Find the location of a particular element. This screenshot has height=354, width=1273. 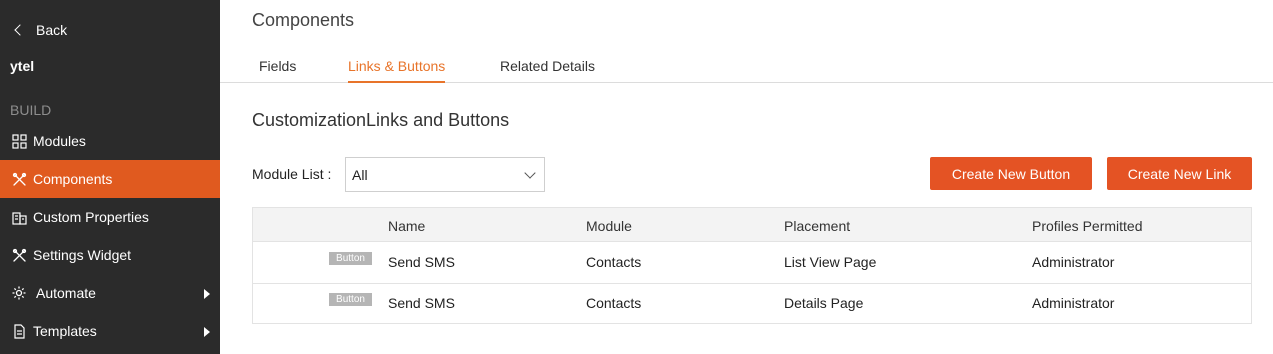

section-title: CustomizationLinks and Buttons is located at coordinates (381, 120).